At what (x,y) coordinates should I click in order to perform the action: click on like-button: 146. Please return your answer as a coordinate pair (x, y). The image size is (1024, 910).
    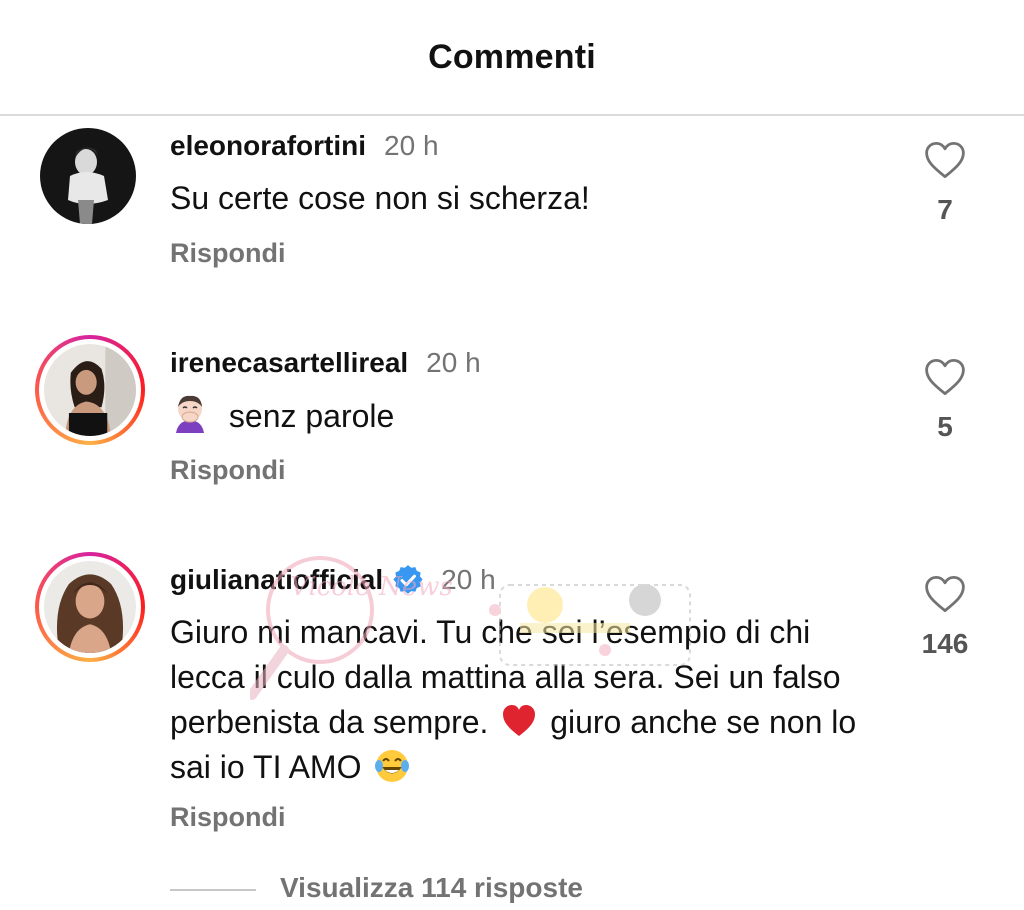
    Looking at the image, I should click on (945, 617).